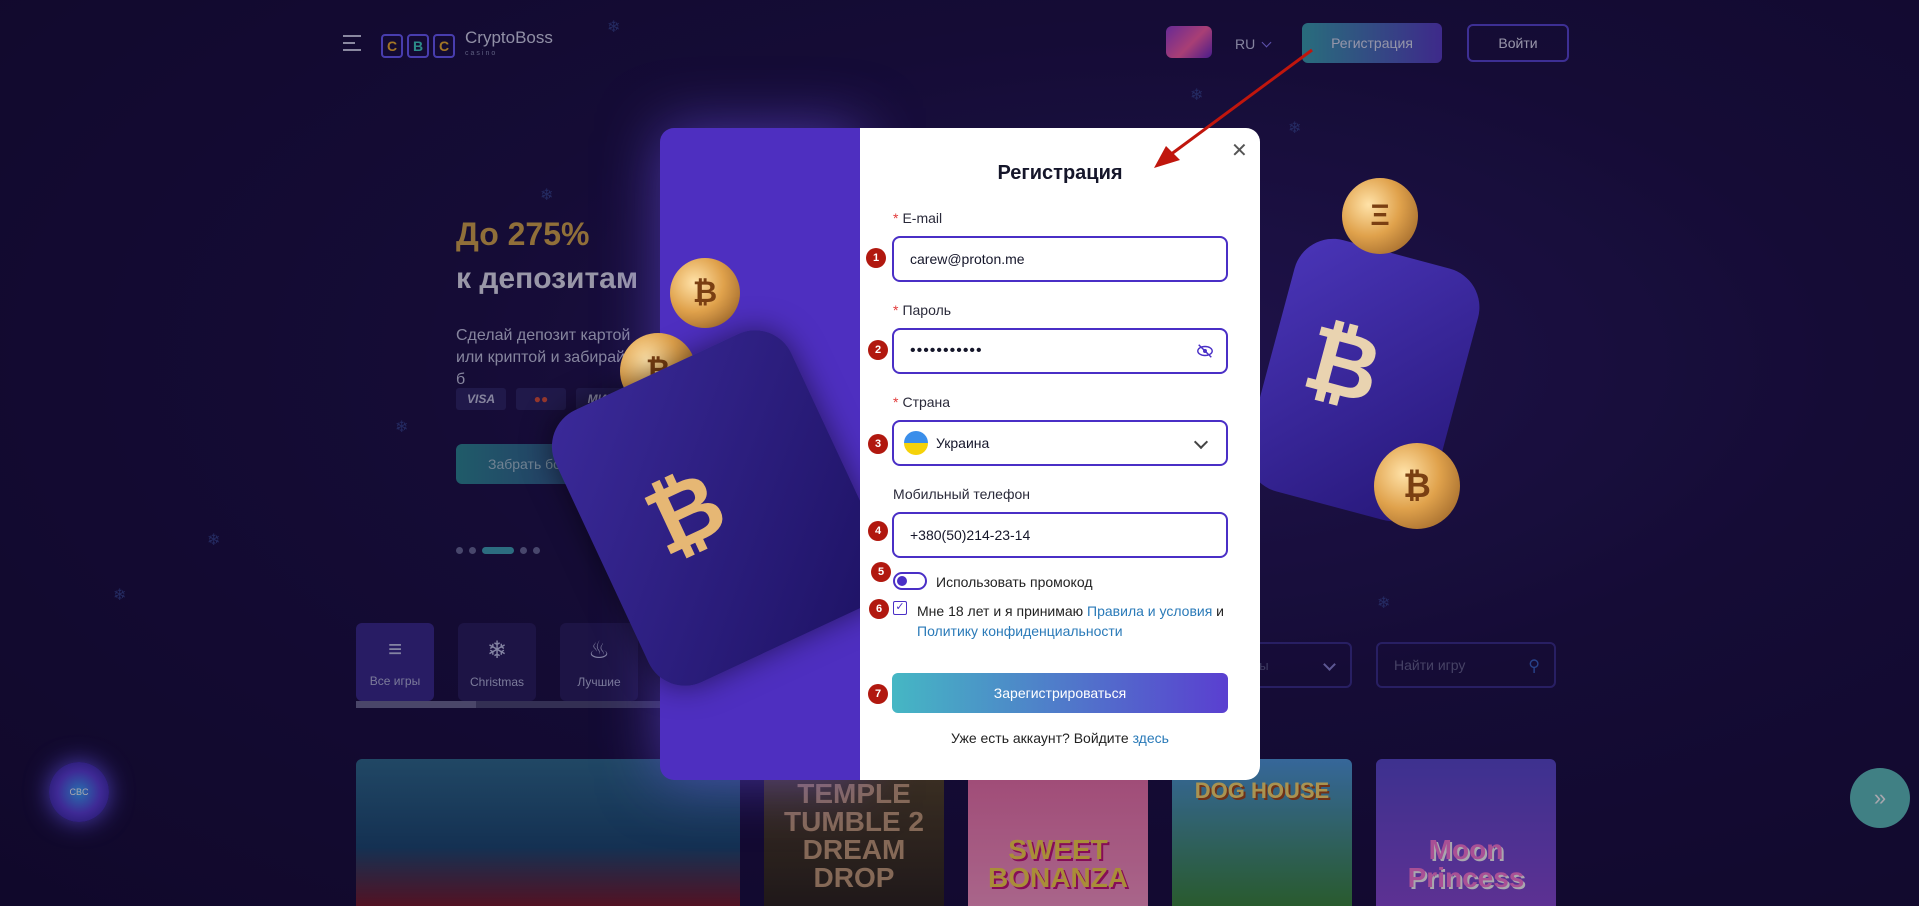 The height and width of the screenshot is (906, 1919). What do you see at coordinates (878, 694) in the screenshot?
I see `step-marker: 7` at bounding box center [878, 694].